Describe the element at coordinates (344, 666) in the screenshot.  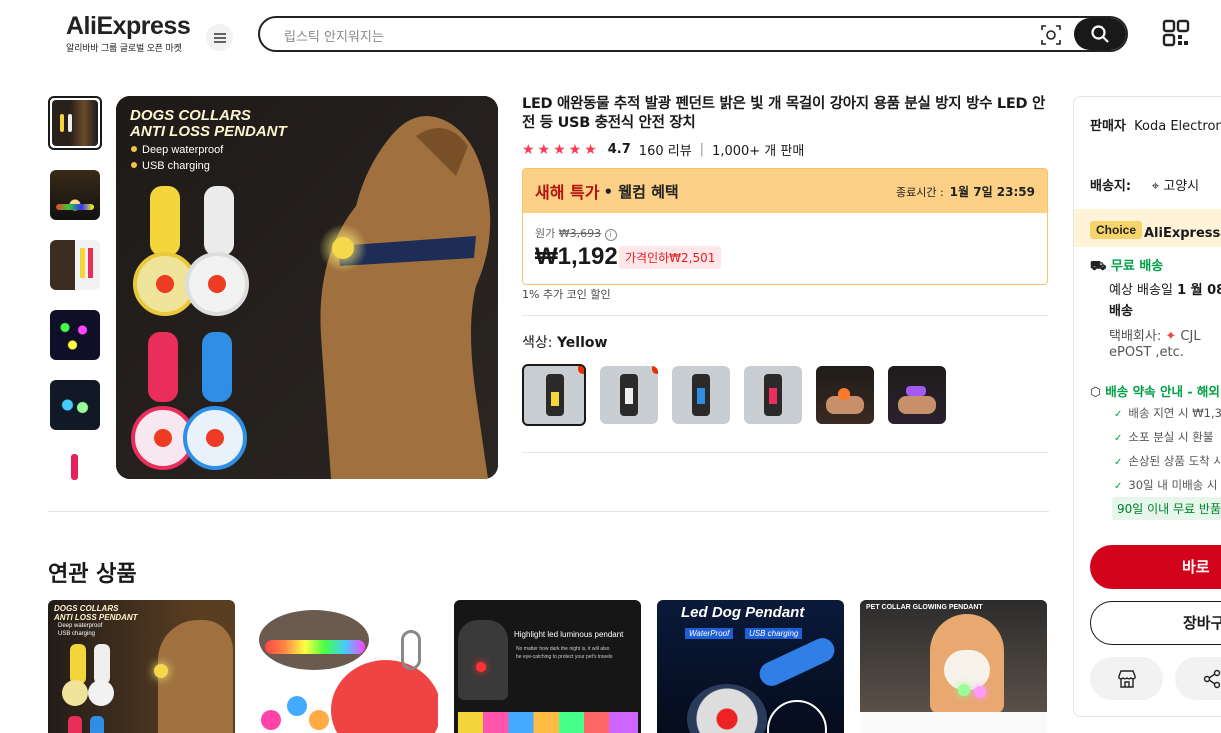
I see `related-product-card` at that location.